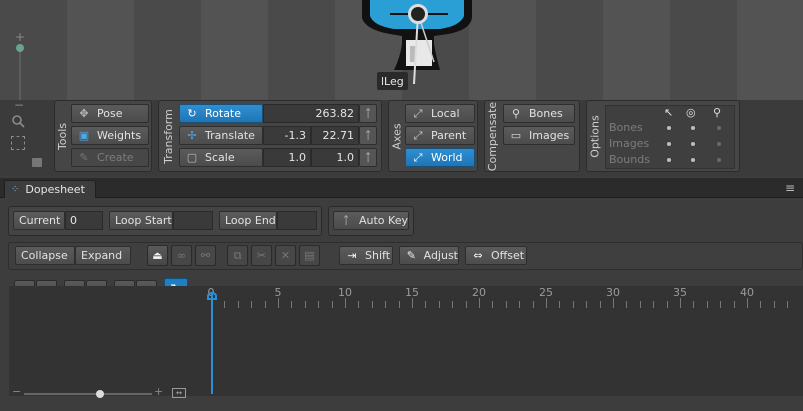 Image resolution: width=803 pixels, height=411 pixels. I want to click on expand-button: Expand, so click(103, 255).